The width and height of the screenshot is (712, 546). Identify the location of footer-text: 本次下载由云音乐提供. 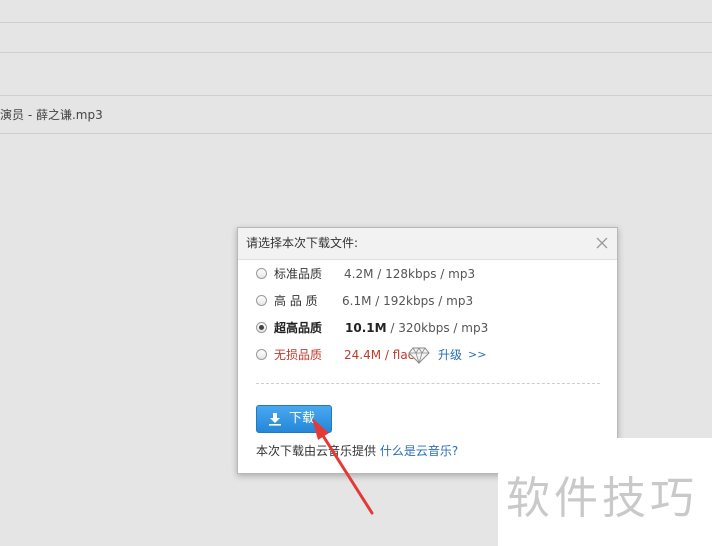
(316, 451).